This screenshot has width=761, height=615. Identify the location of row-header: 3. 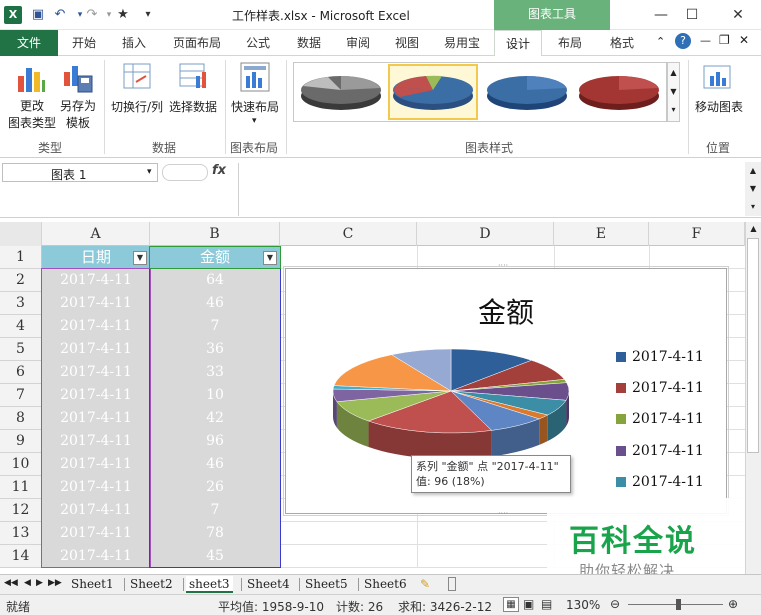
(21, 303).